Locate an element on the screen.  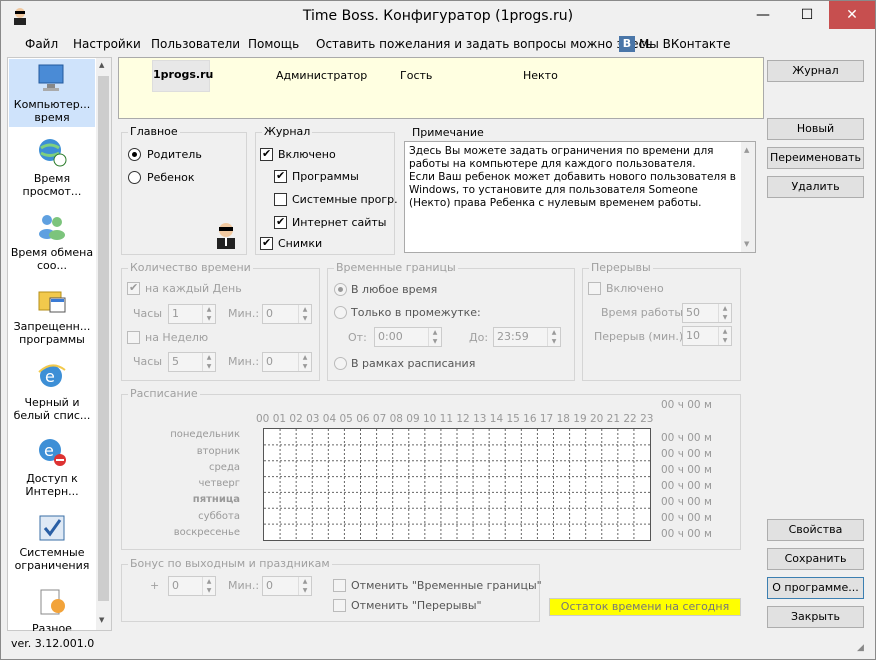
bonus-hours-stepper: 0 ▲ ▼ is located at coordinates (192, 586).